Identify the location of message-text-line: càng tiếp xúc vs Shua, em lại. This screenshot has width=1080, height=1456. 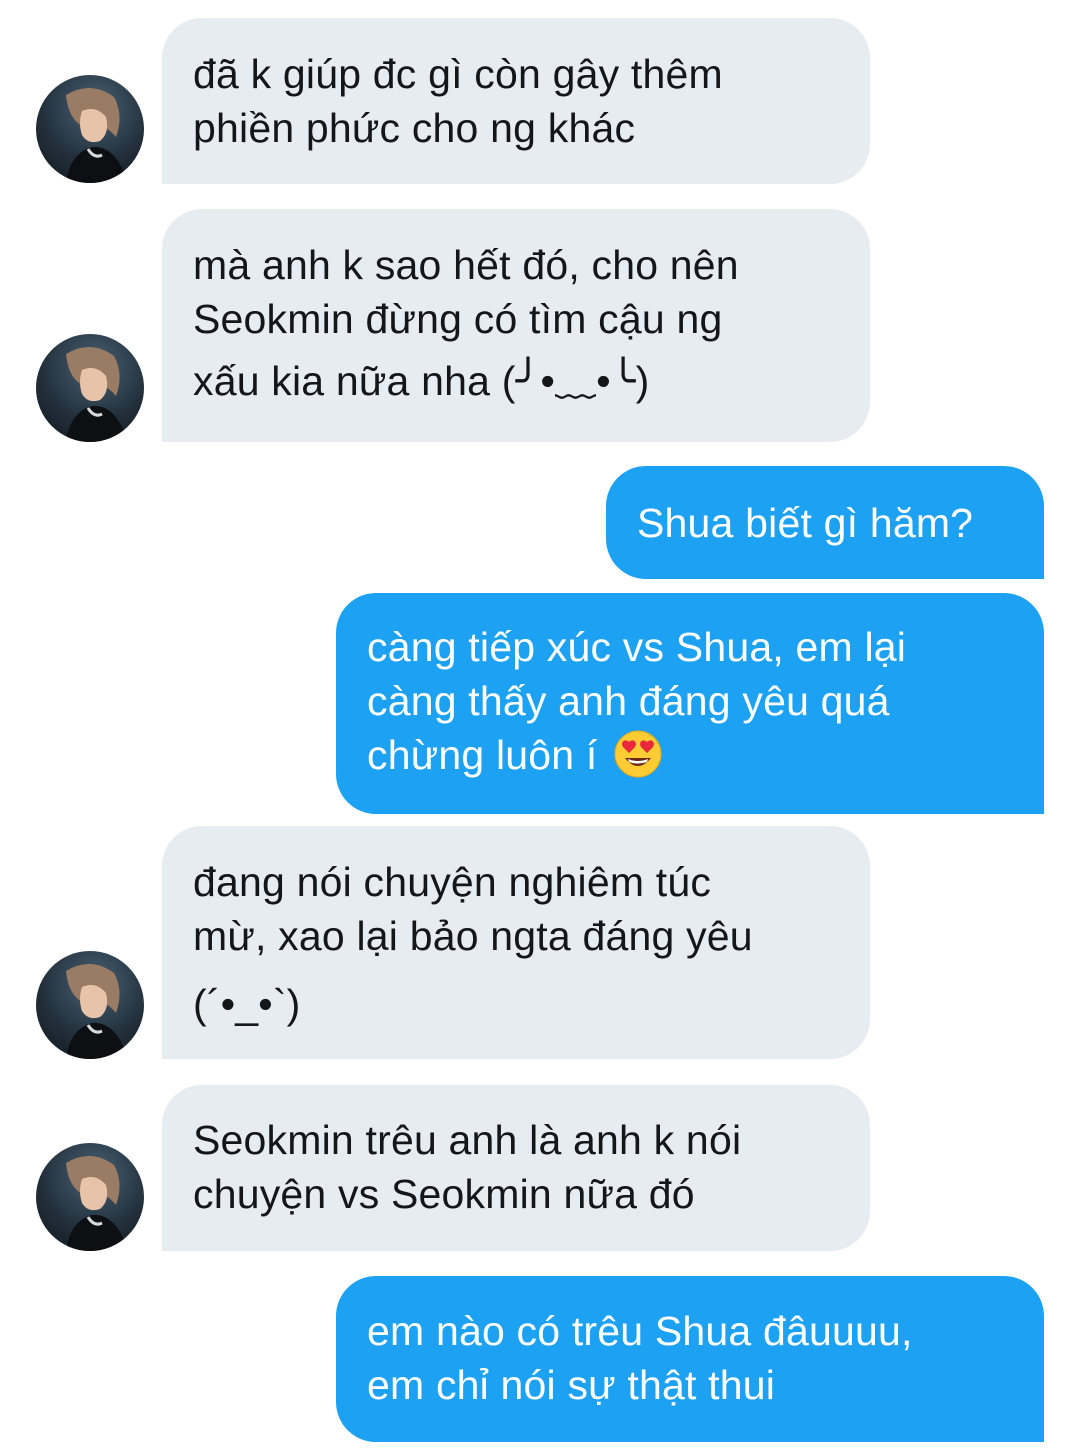
(637, 647).